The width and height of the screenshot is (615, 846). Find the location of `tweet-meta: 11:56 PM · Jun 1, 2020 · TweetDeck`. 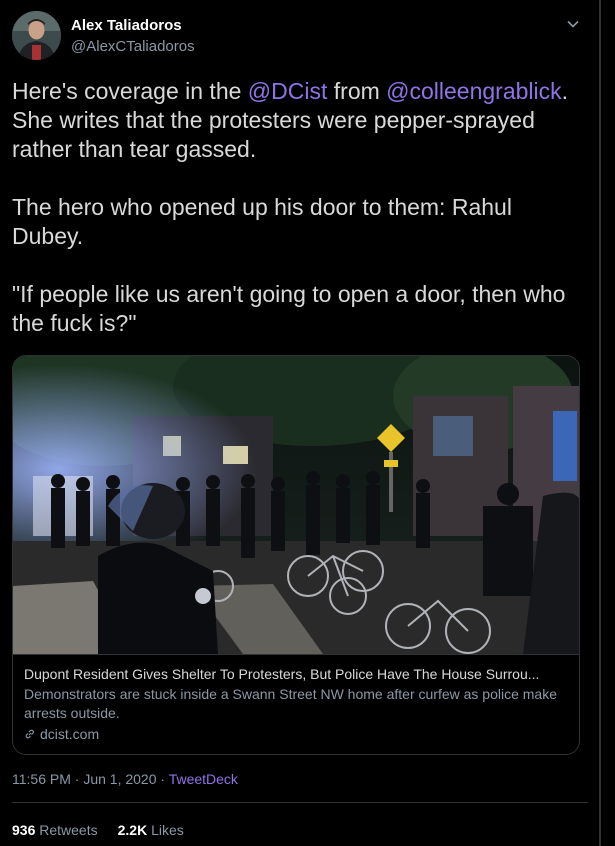

tweet-meta: 11:56 PM · Jun 1, 2020 · TweetDeck is located at coordinates (125, 779).